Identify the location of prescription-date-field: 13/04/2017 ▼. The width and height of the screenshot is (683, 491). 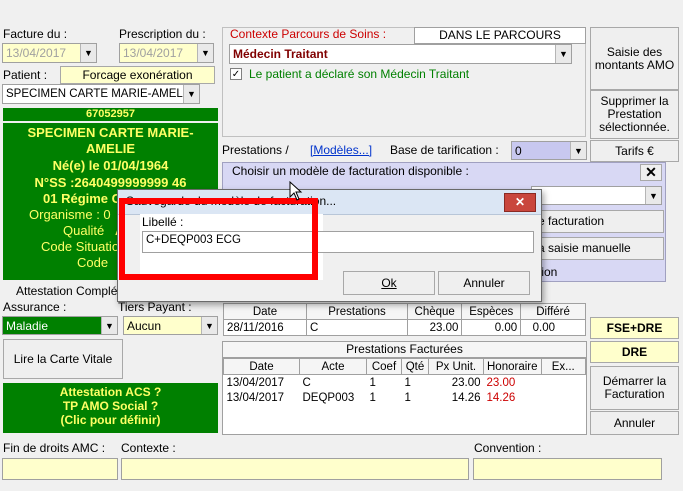
(166, 53).